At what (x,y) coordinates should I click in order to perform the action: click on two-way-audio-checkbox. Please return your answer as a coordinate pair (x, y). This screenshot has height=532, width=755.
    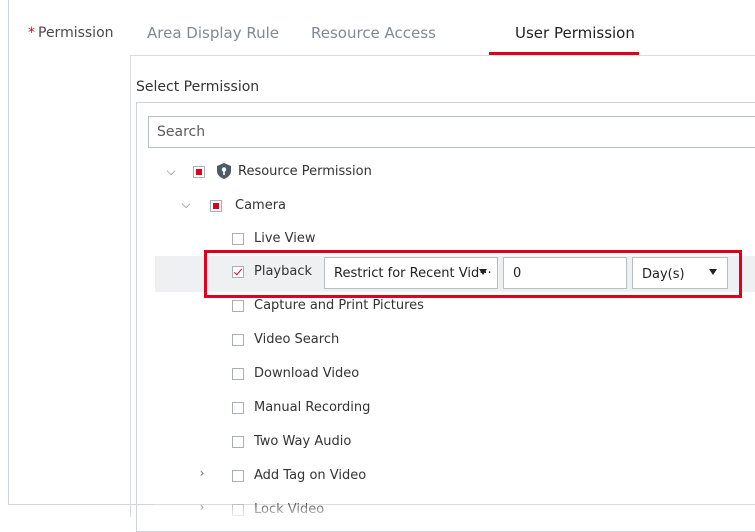
    Looking at the image, I should click on (238, 442).